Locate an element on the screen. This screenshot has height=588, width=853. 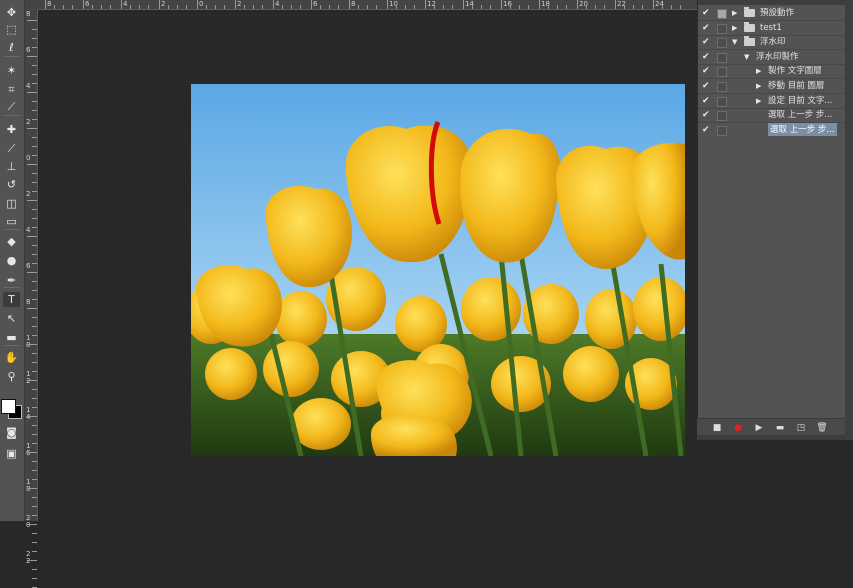
dodge-tool-icon: ● is located at coordinates (11, 260).